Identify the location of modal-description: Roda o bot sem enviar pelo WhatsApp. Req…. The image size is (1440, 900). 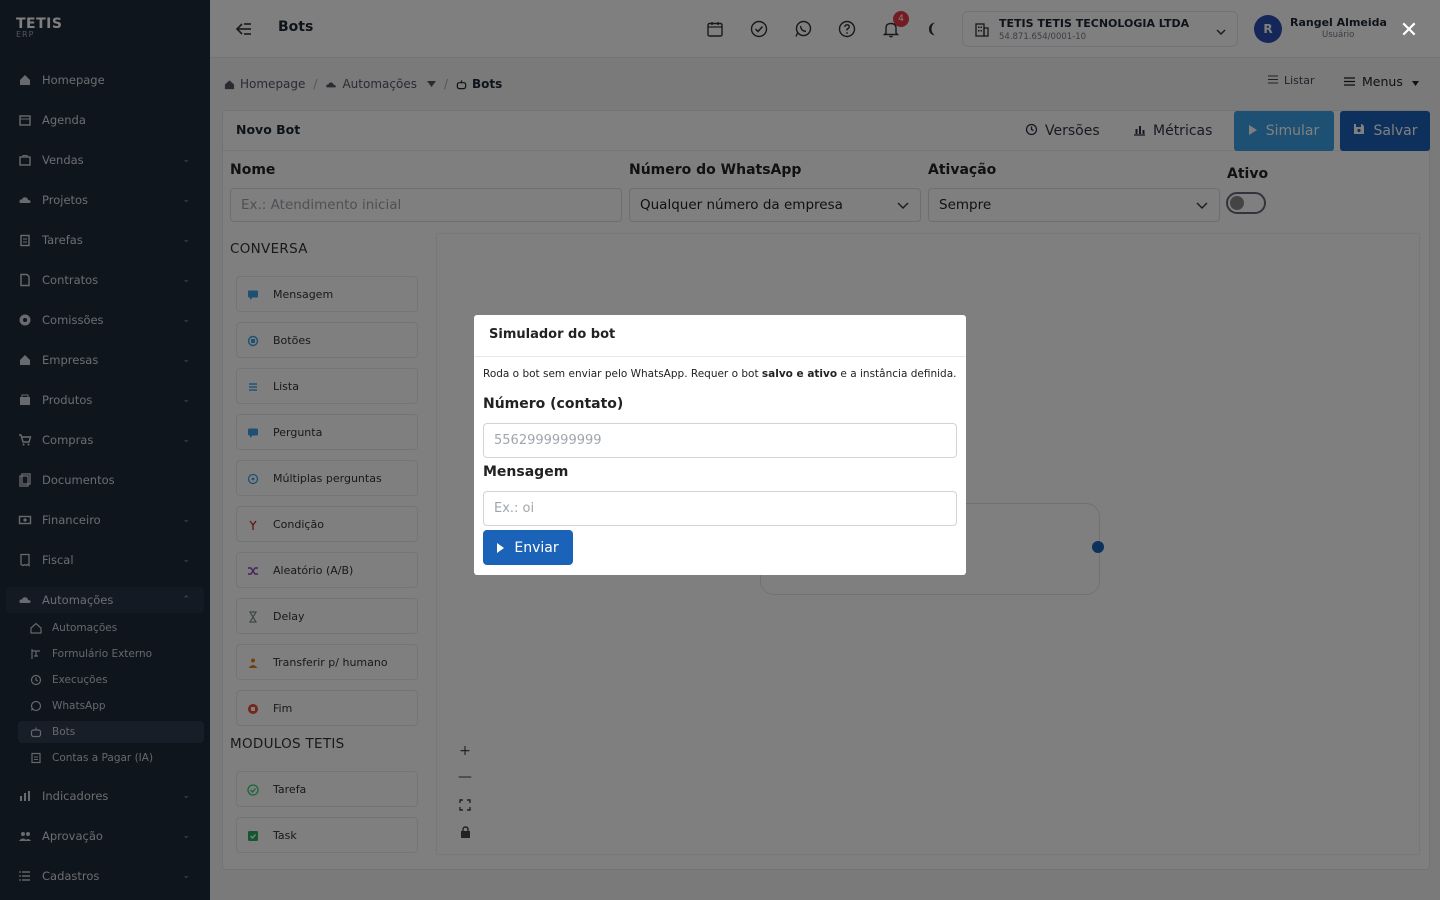
(719, 374).